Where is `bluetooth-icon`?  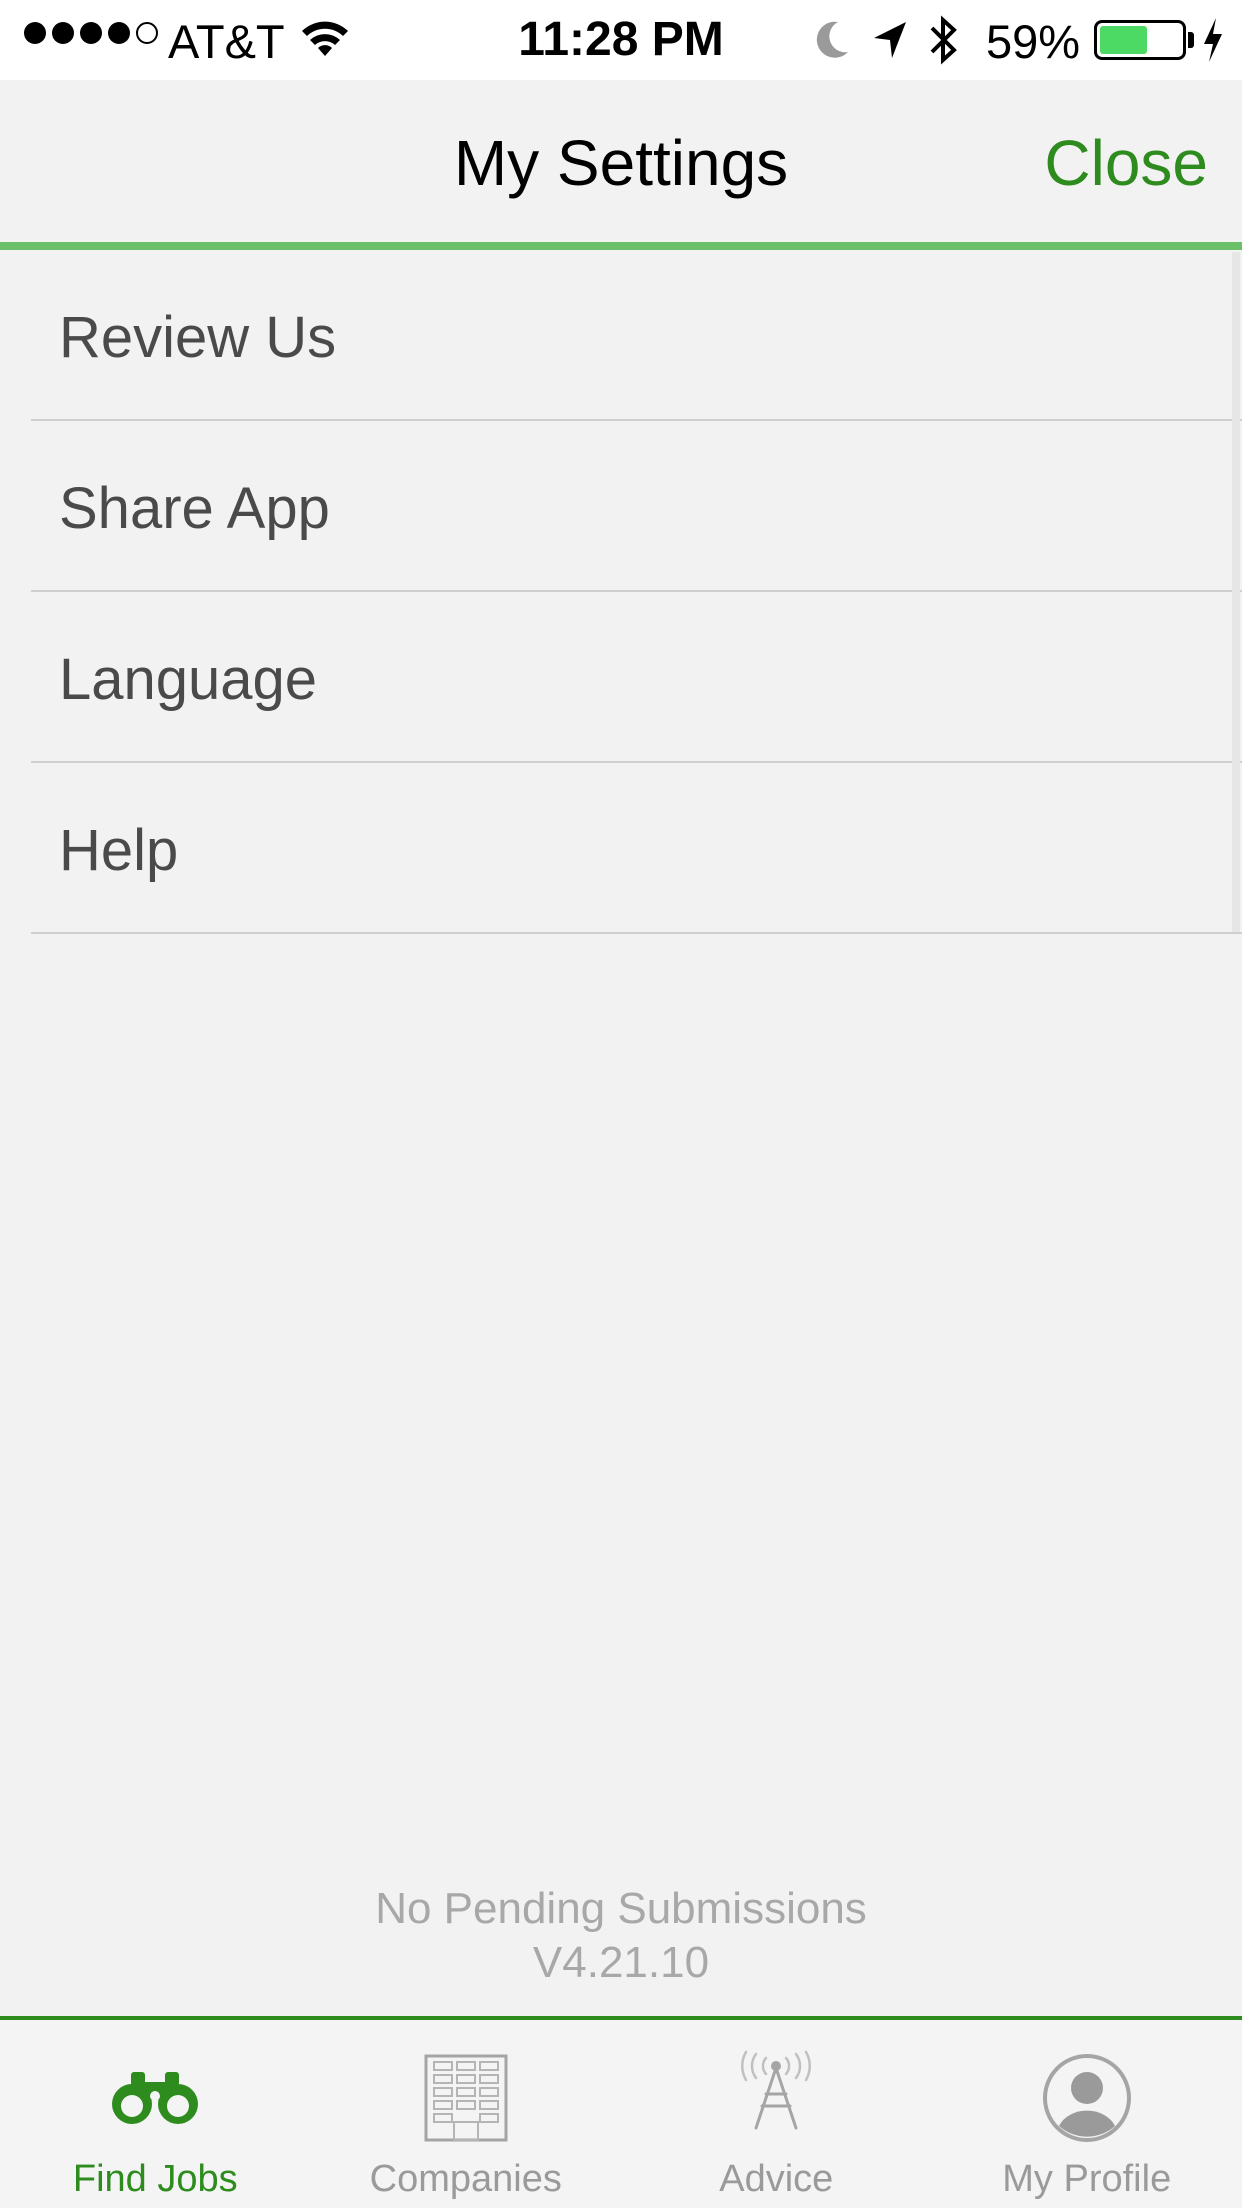 bluetooth-icon is located at coordinates (943, 40).